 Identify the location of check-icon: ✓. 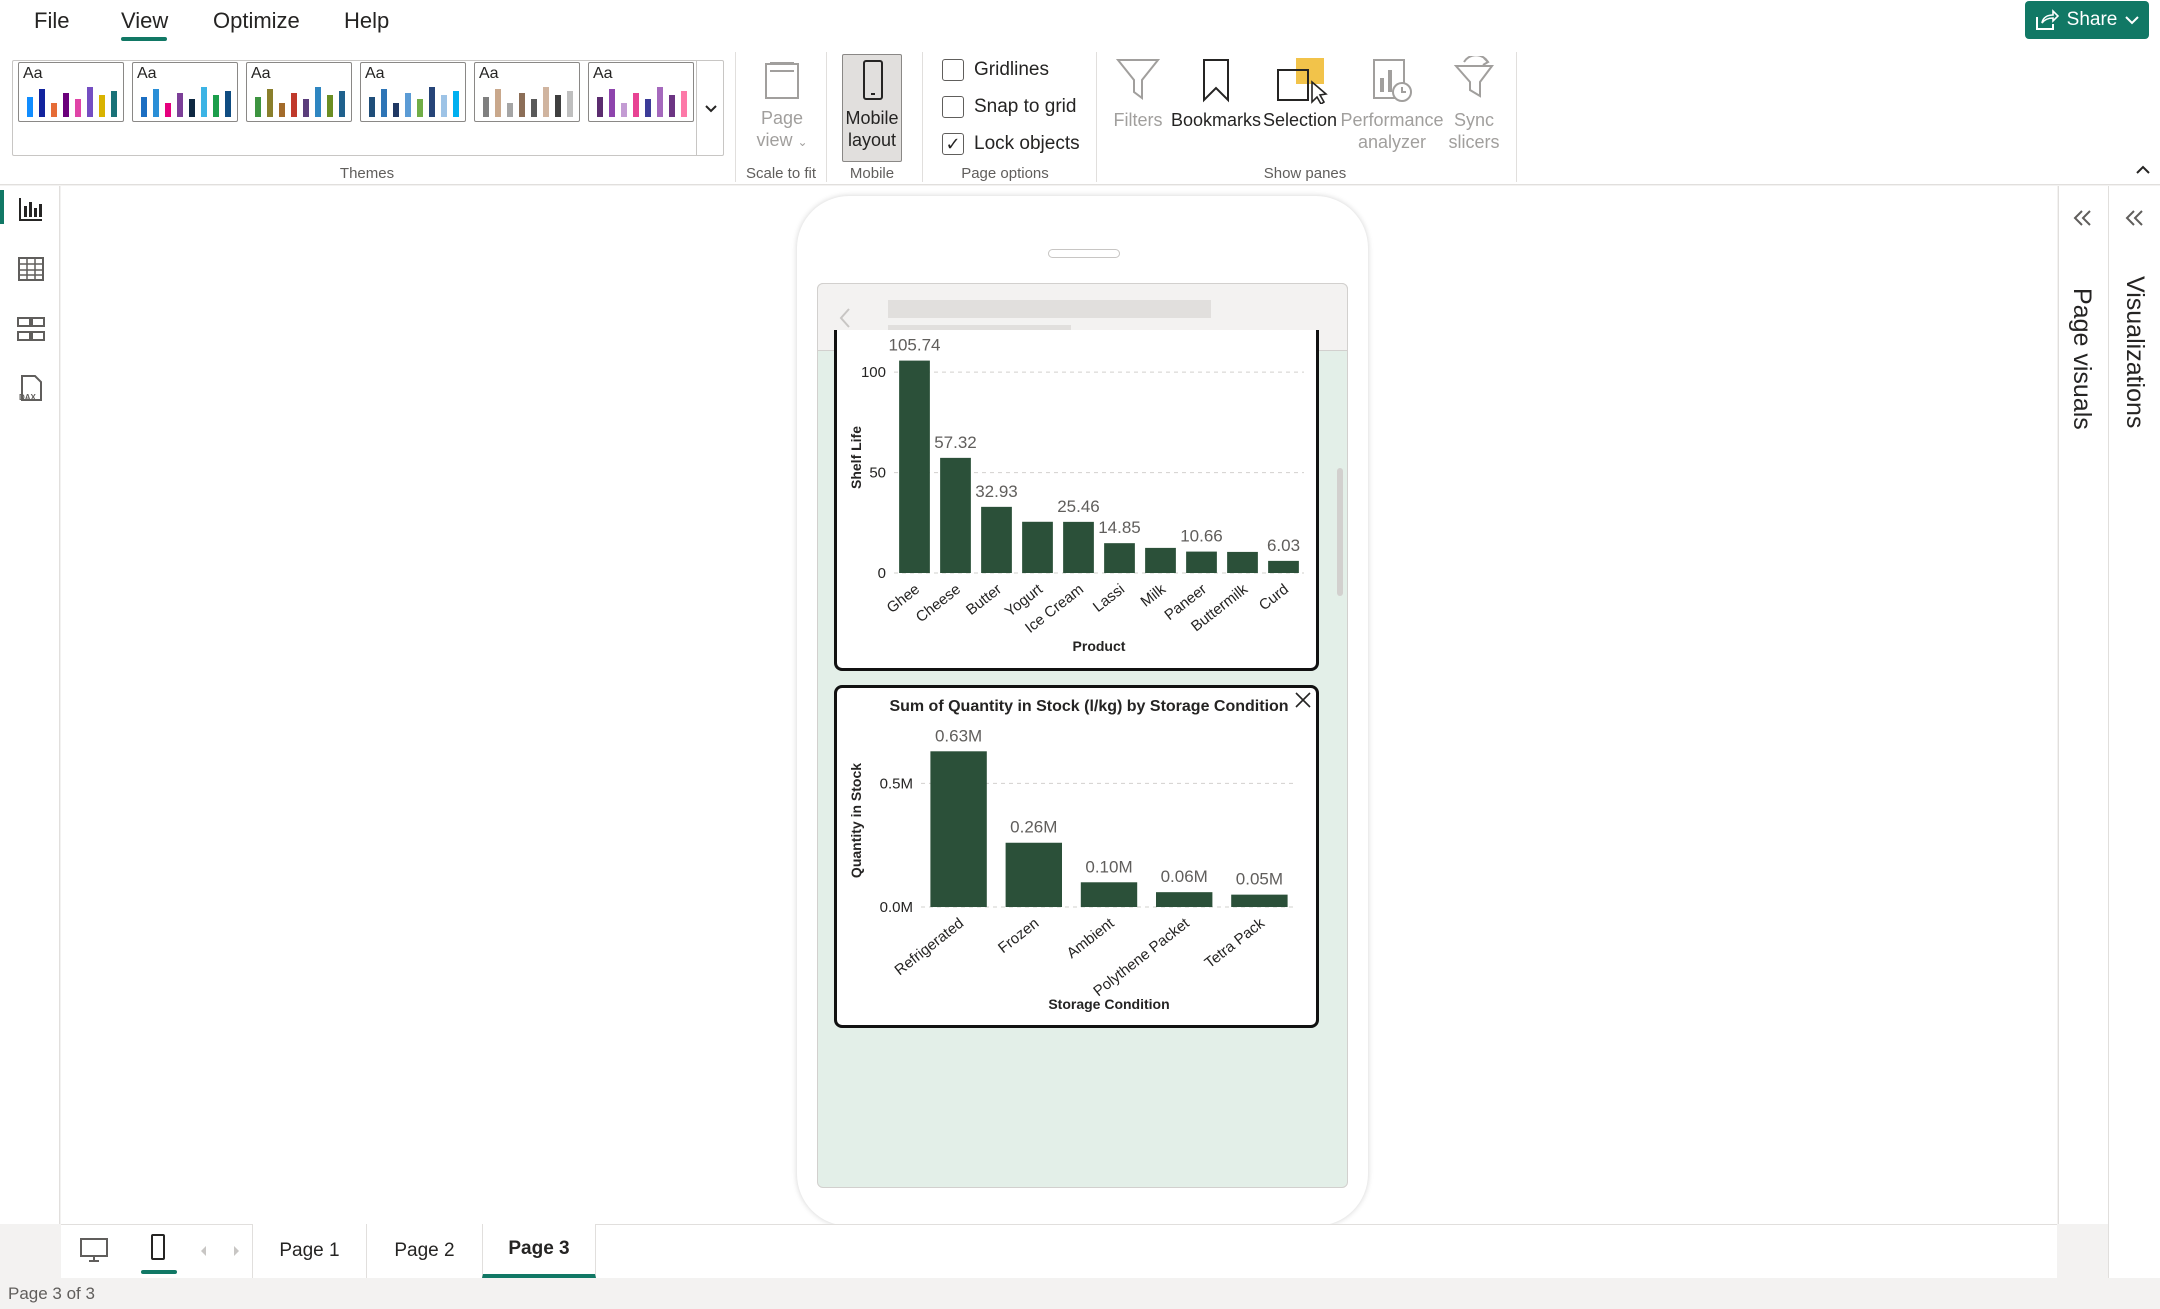
(953, 144).